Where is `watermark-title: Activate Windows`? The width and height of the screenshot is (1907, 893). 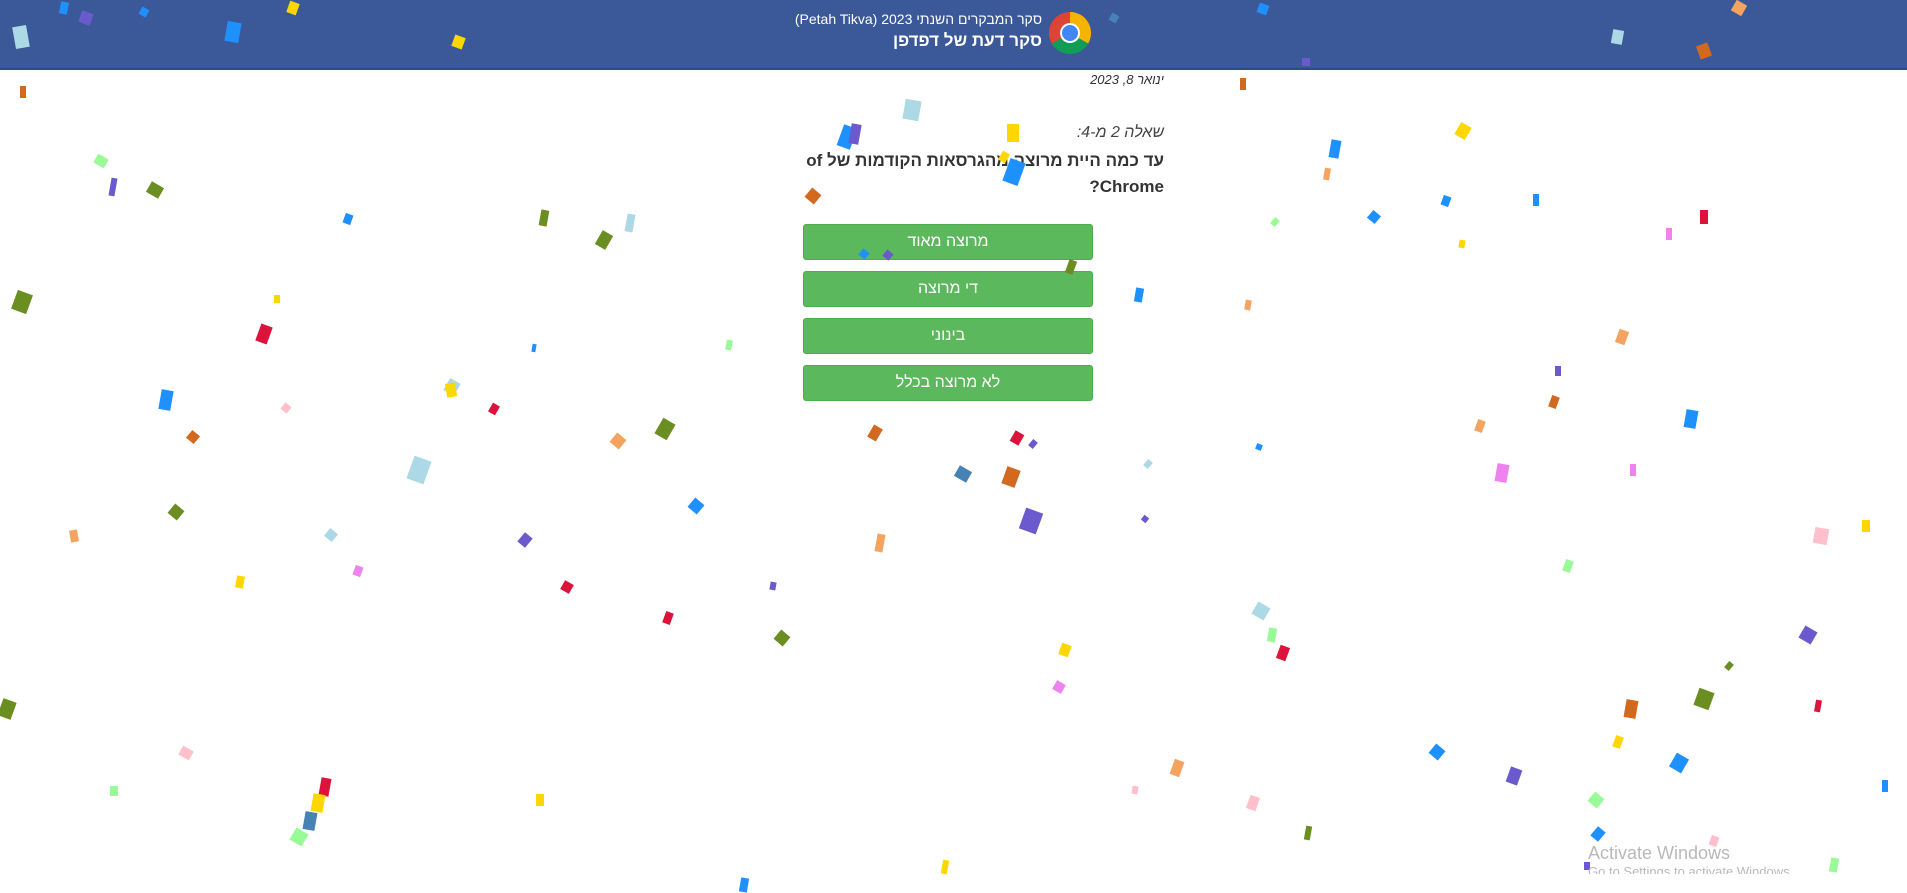 watermark-title: Activate Windows is located at coordinates (1659, 853).